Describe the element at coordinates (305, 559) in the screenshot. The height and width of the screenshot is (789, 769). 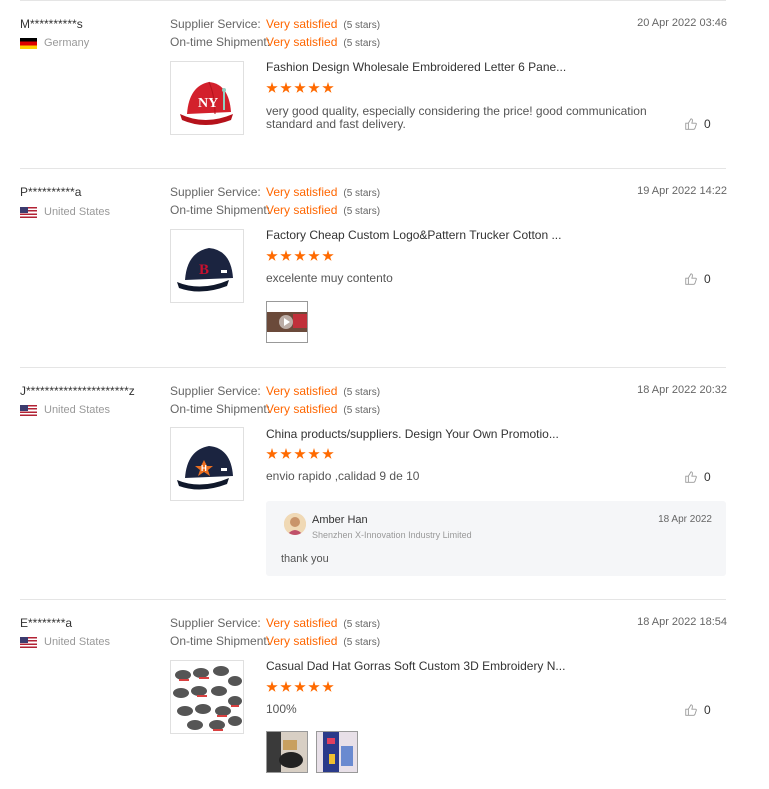
I see `reply-text: thank you` at that location.